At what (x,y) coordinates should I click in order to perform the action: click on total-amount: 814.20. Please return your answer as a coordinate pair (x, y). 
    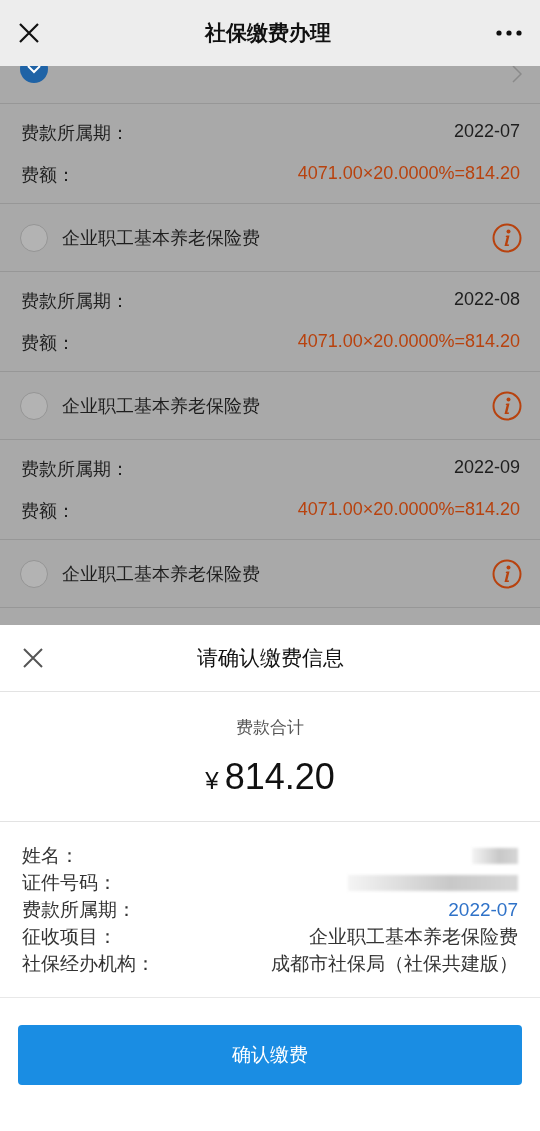
    Looking at the image, I should click on (279, 777).